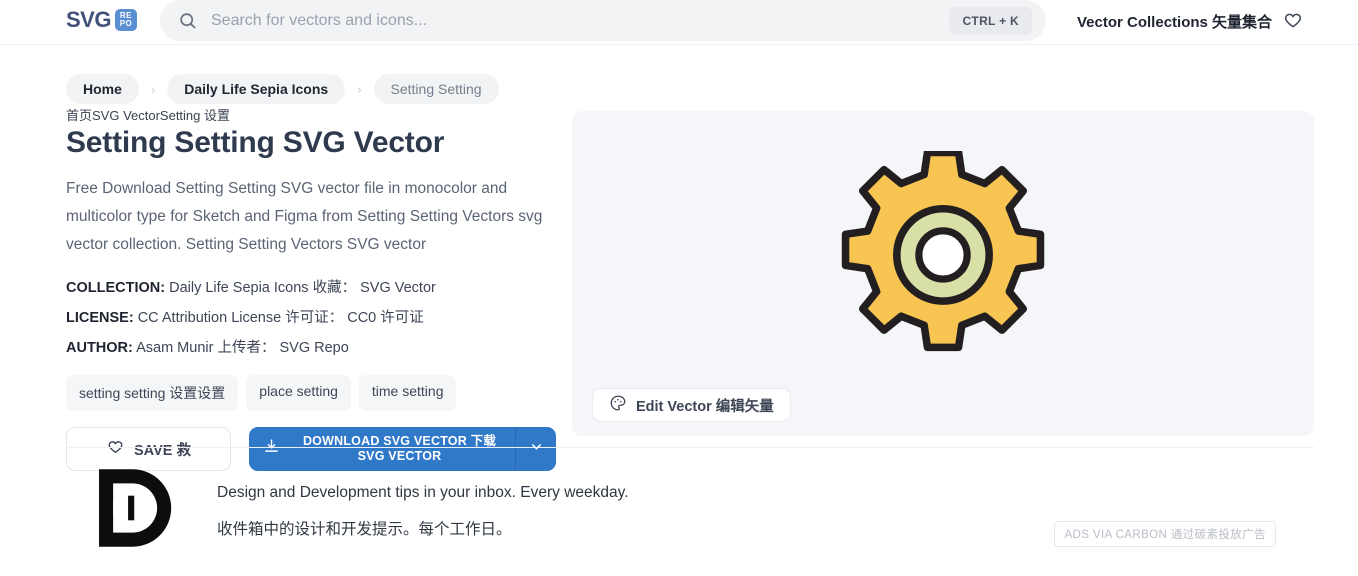 Image resolution: width=1358 pixels, height=576 pixels. Describe the element at coordinates (88, 19) in the screenshot. I see `logo-text: SVG` at that location.